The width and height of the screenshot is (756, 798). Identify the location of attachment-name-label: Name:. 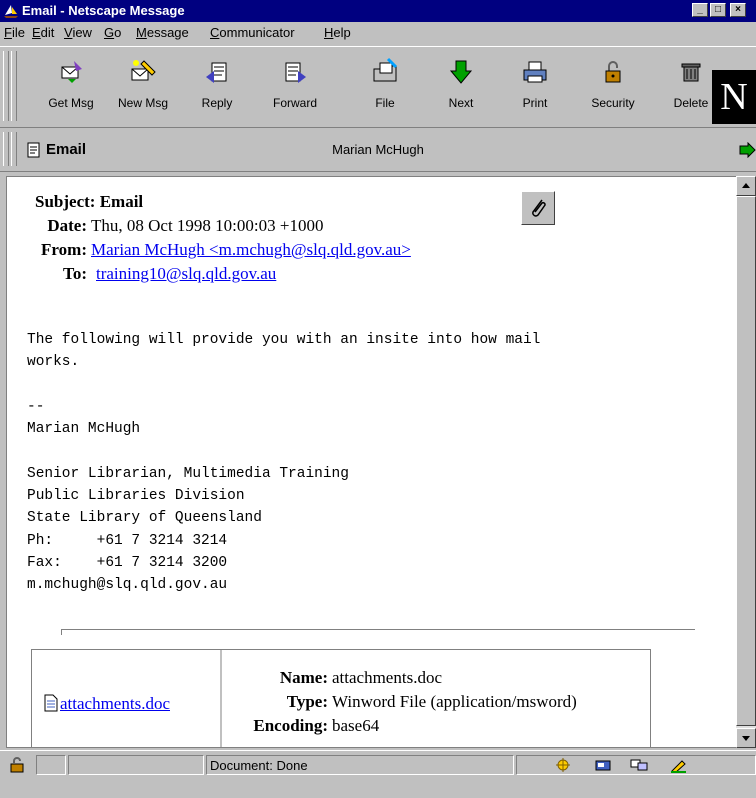
(303, 677).